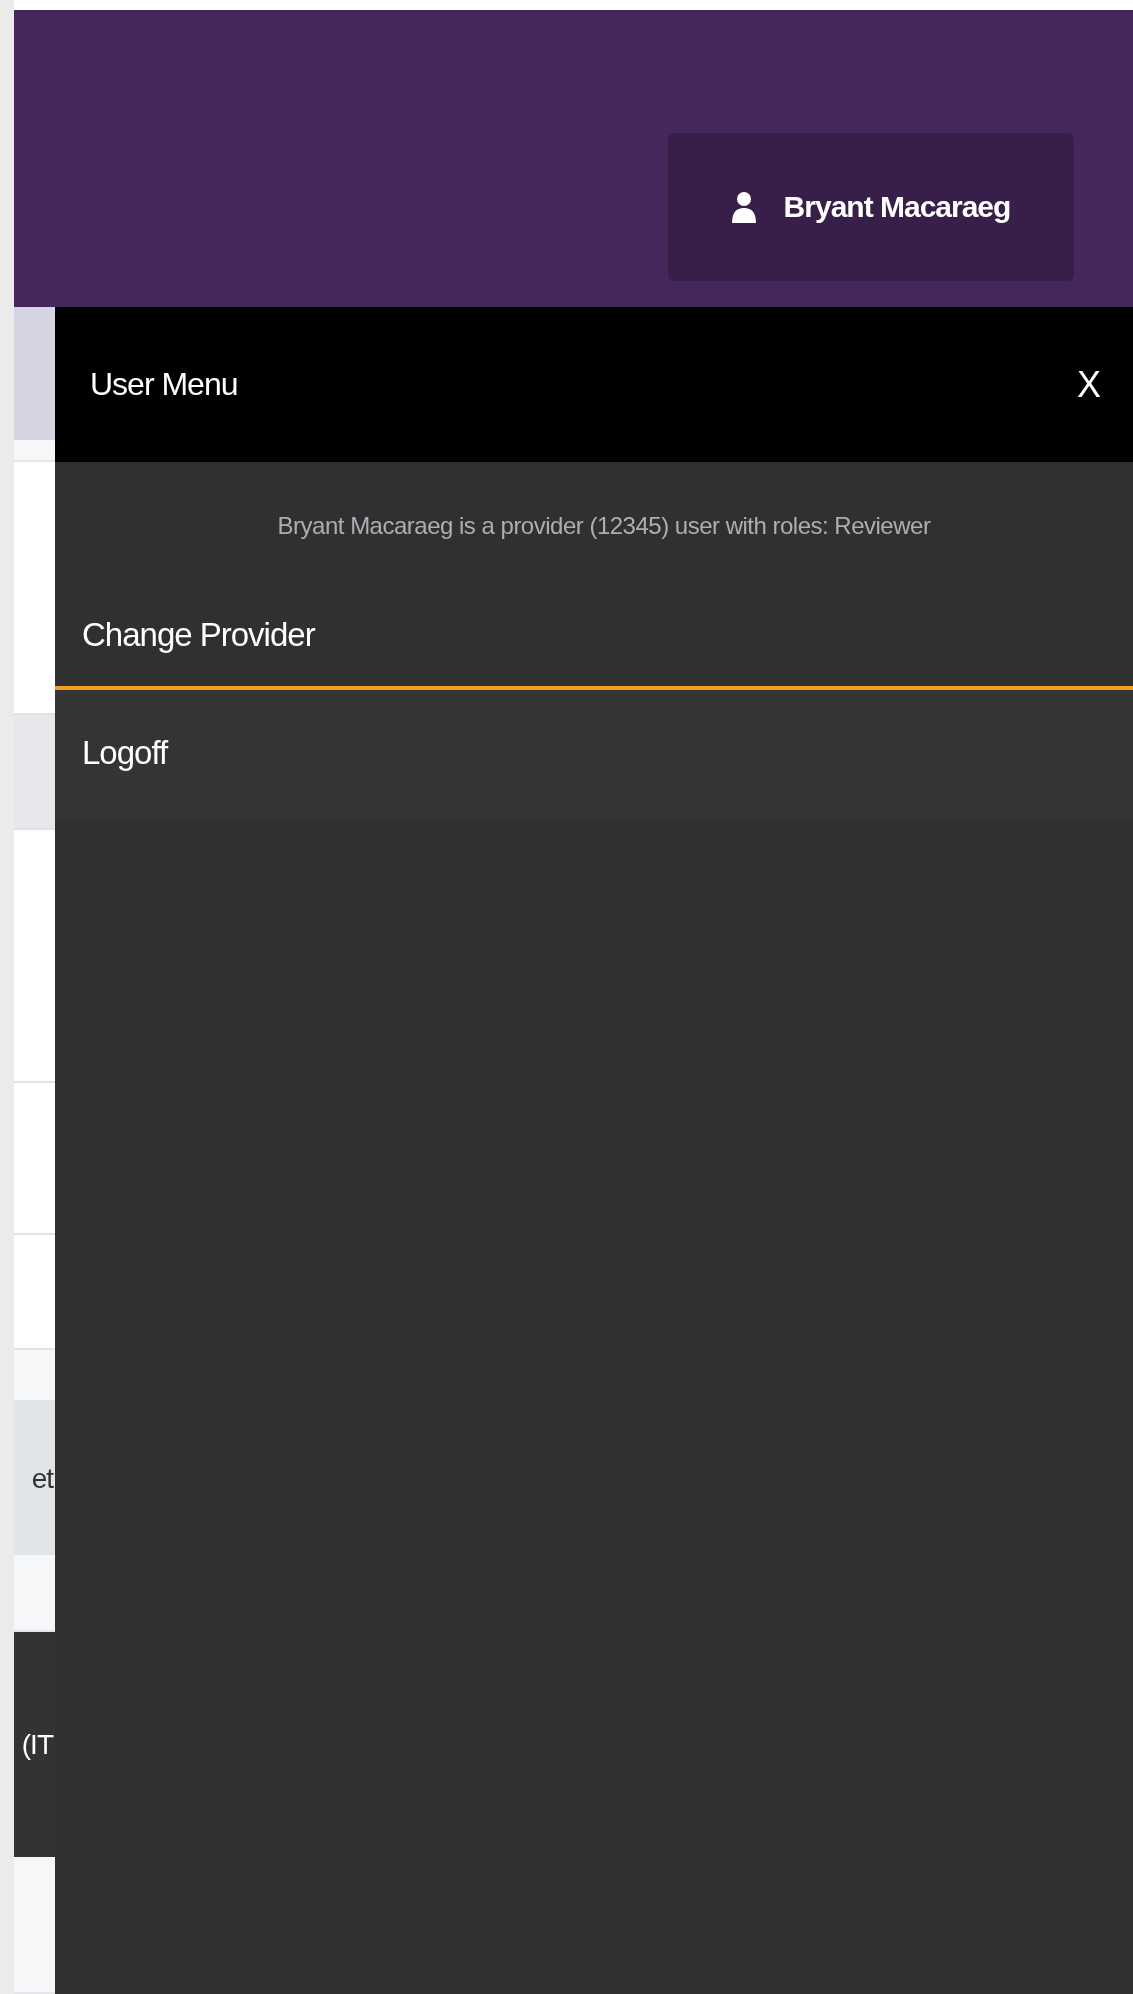 The height and width of the screenshot is (1994, 1133). What do you see at coordinates (604, 526) in the screenshot?
I see `user-info-text: Bryant Macaraeg is a provider (12345) user with roles: Reviewer` at bounding box center [604, 526].